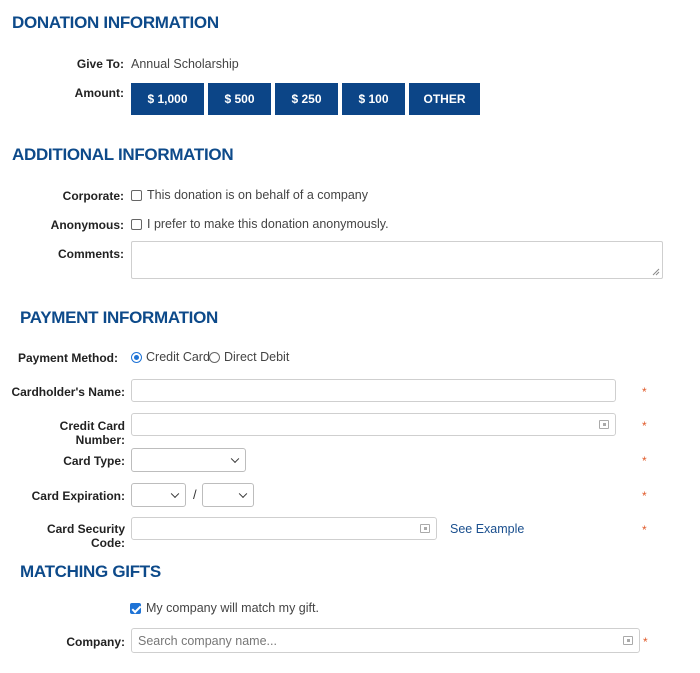 This screenshot has width=700, height=673. Describe the element at coordinates (306, 99) in the screenshot. I see `amount-250-button: $ 250` at that location.